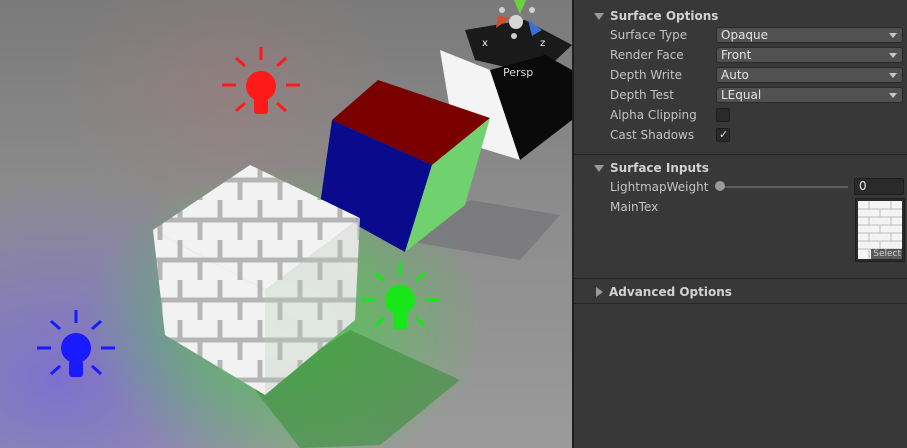  I want to click on lightmap-weight-slider-track, so click(784, 187).